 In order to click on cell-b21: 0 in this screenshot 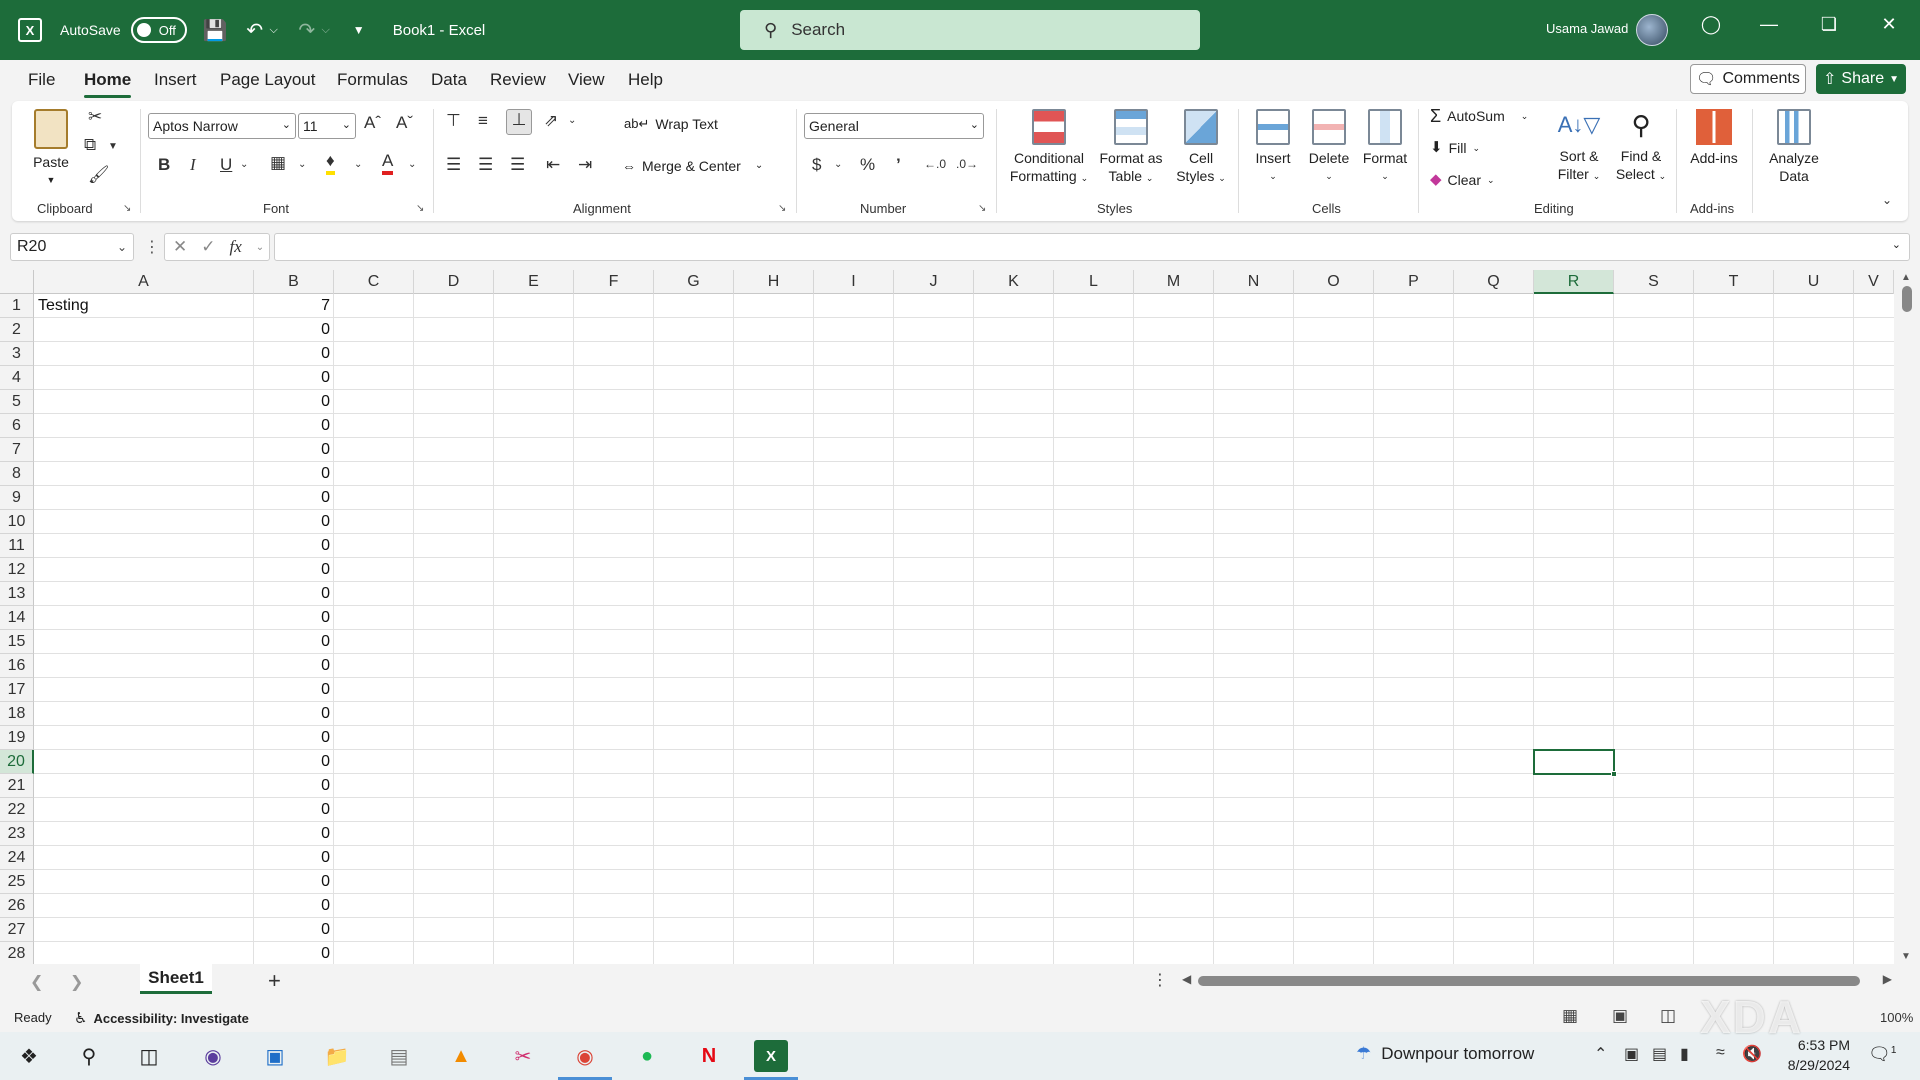, I will do `click(294, 786)`.